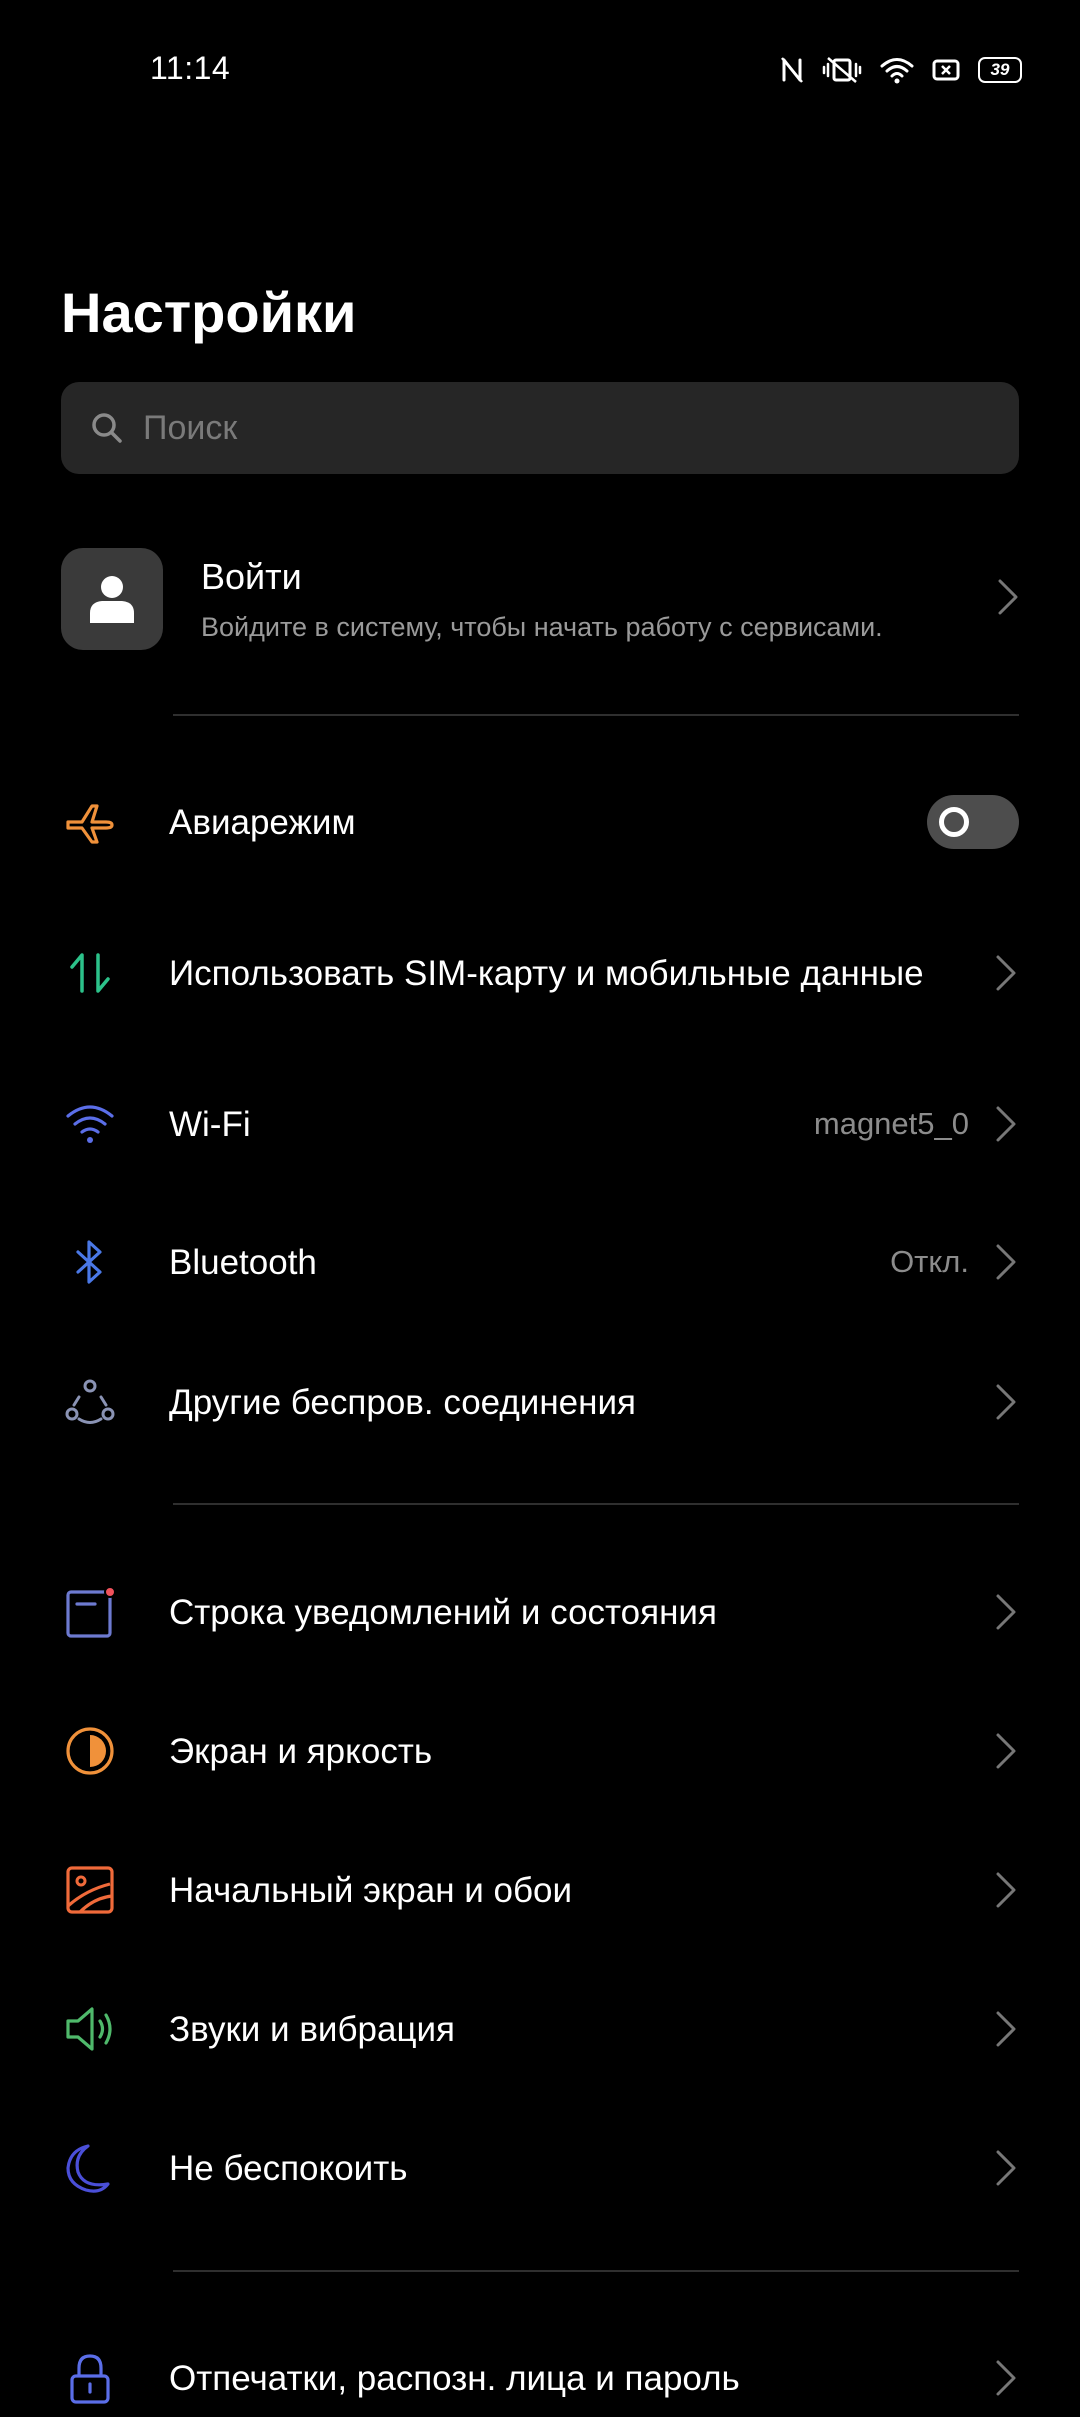 Image resolution: width=1080 pixels, height=2417 pixels. Describe the element at coordinates (973, 822) in the screenshot. I see `airplane-mode-toggle` at that location.